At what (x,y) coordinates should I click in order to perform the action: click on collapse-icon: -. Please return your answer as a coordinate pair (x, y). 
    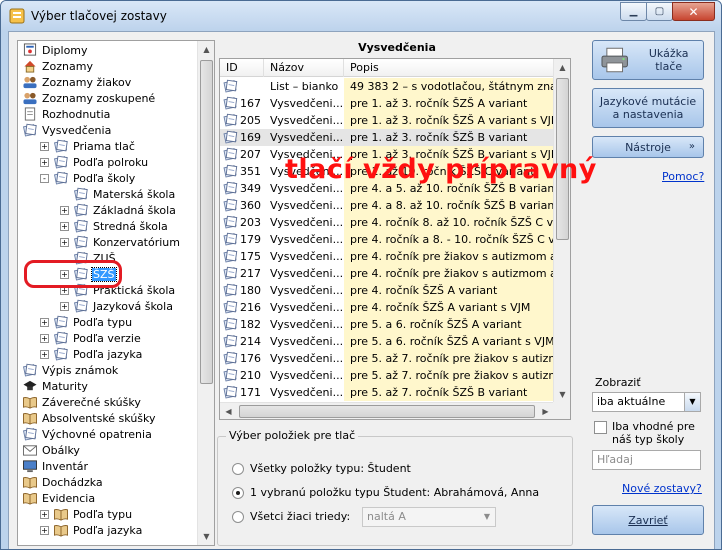
    Looking at the image, I should click on (44, 178).